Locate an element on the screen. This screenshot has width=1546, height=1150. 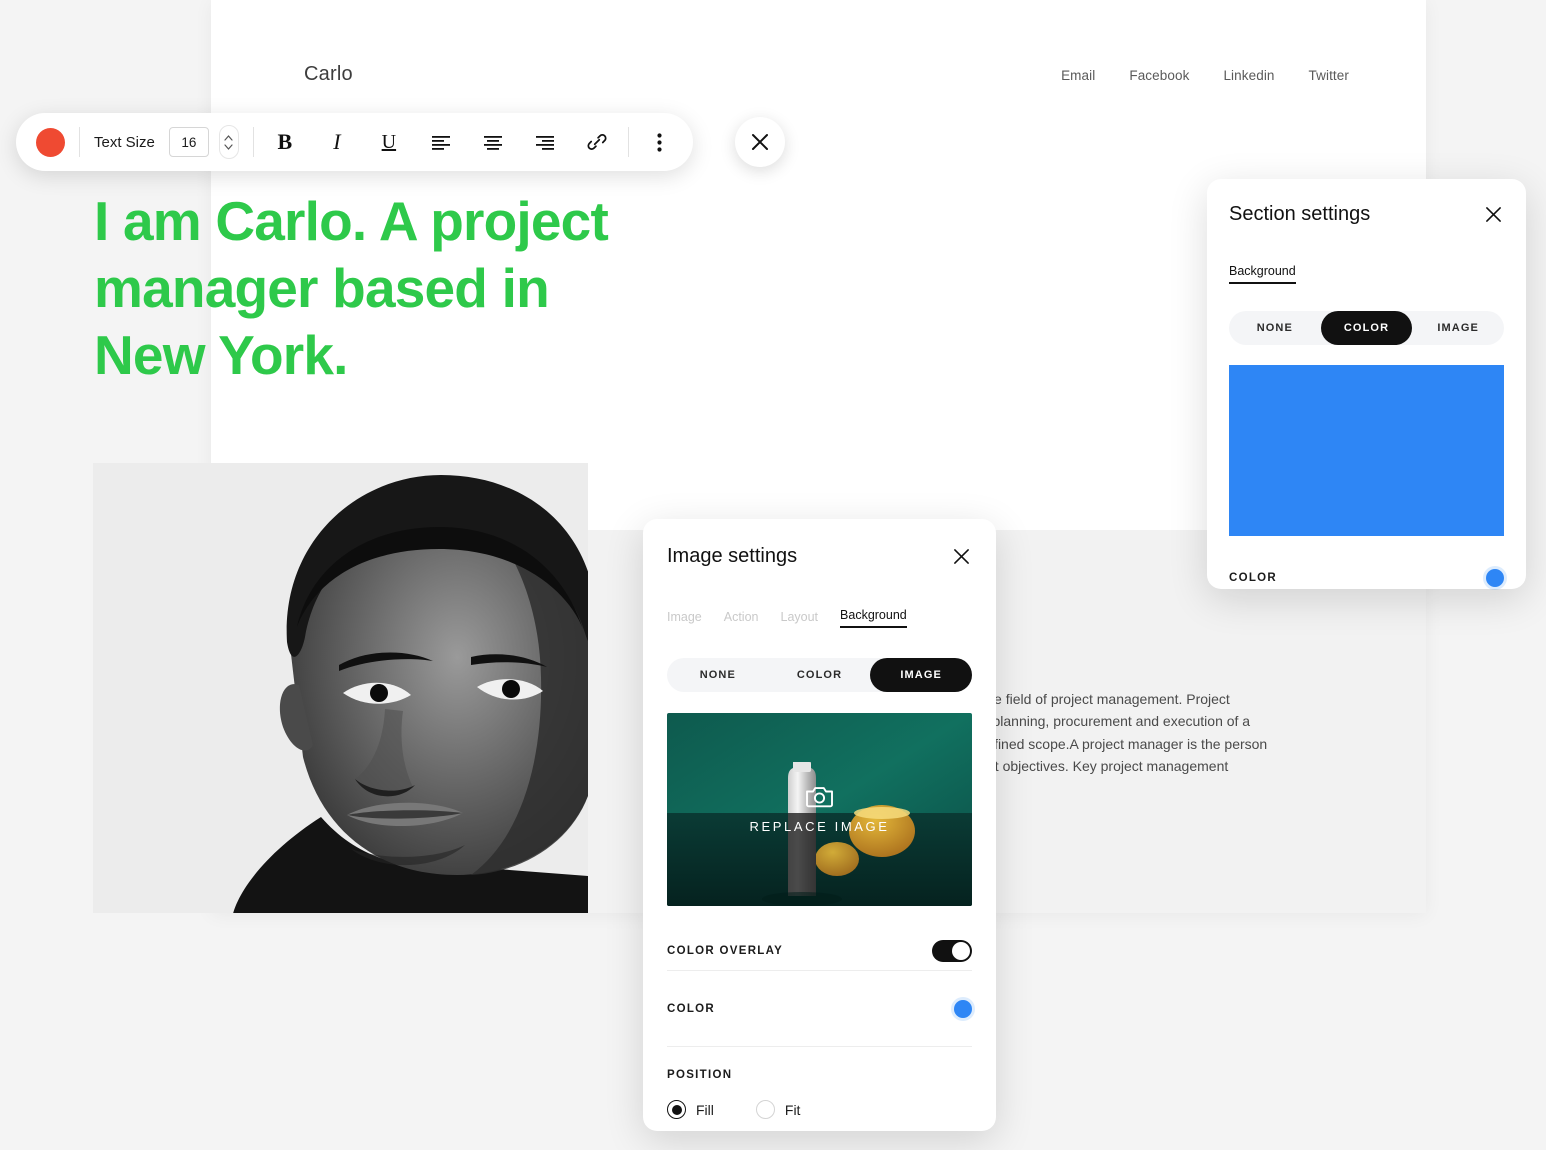
portrait-photo-block is located at coordinates (340, 688).